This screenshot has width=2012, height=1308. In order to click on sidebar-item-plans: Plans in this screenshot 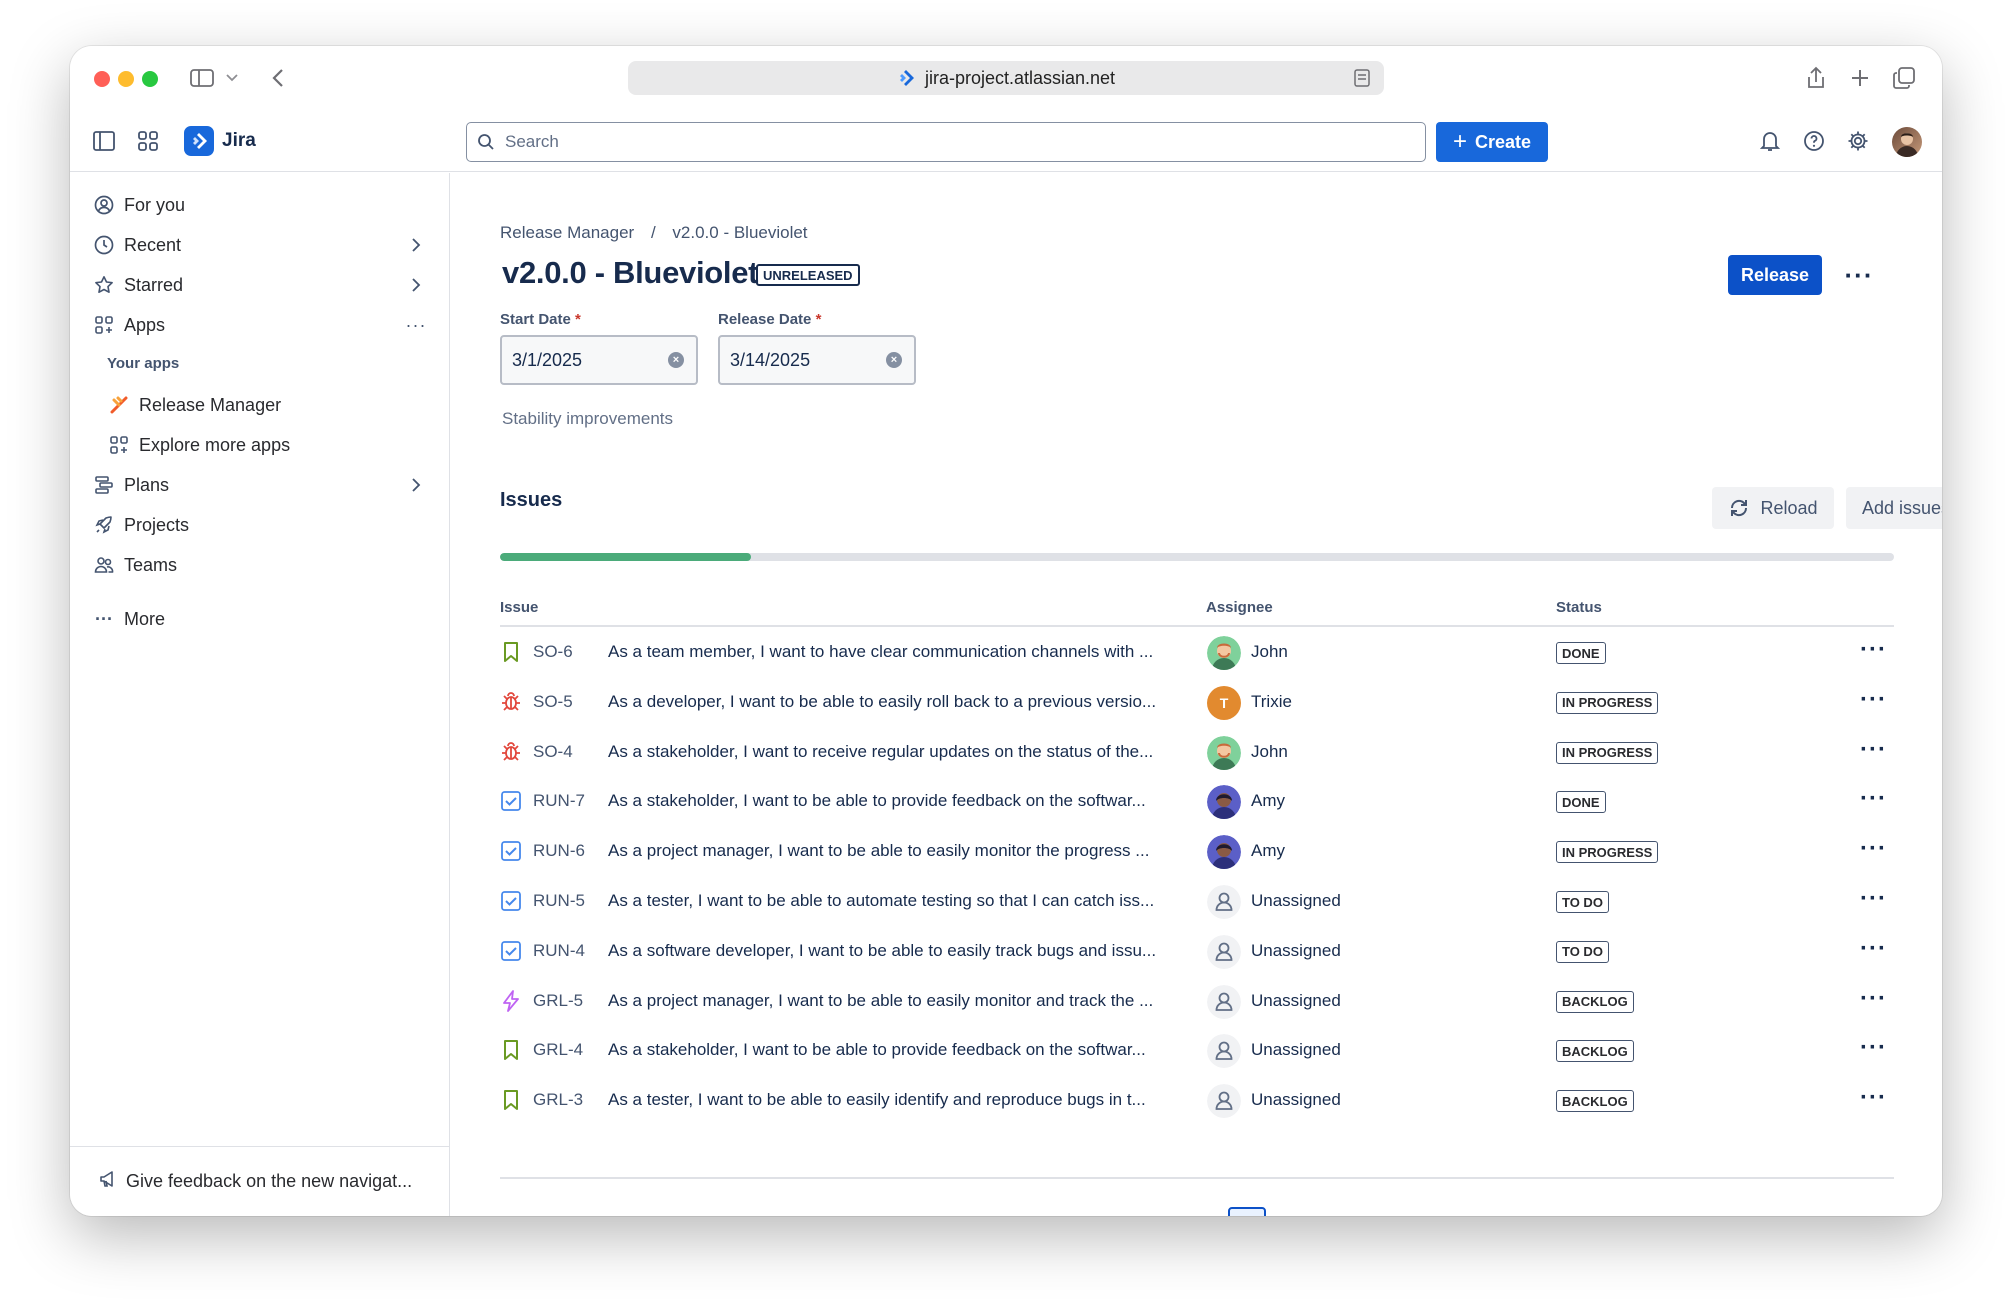, I will do `click(130, 485)`.